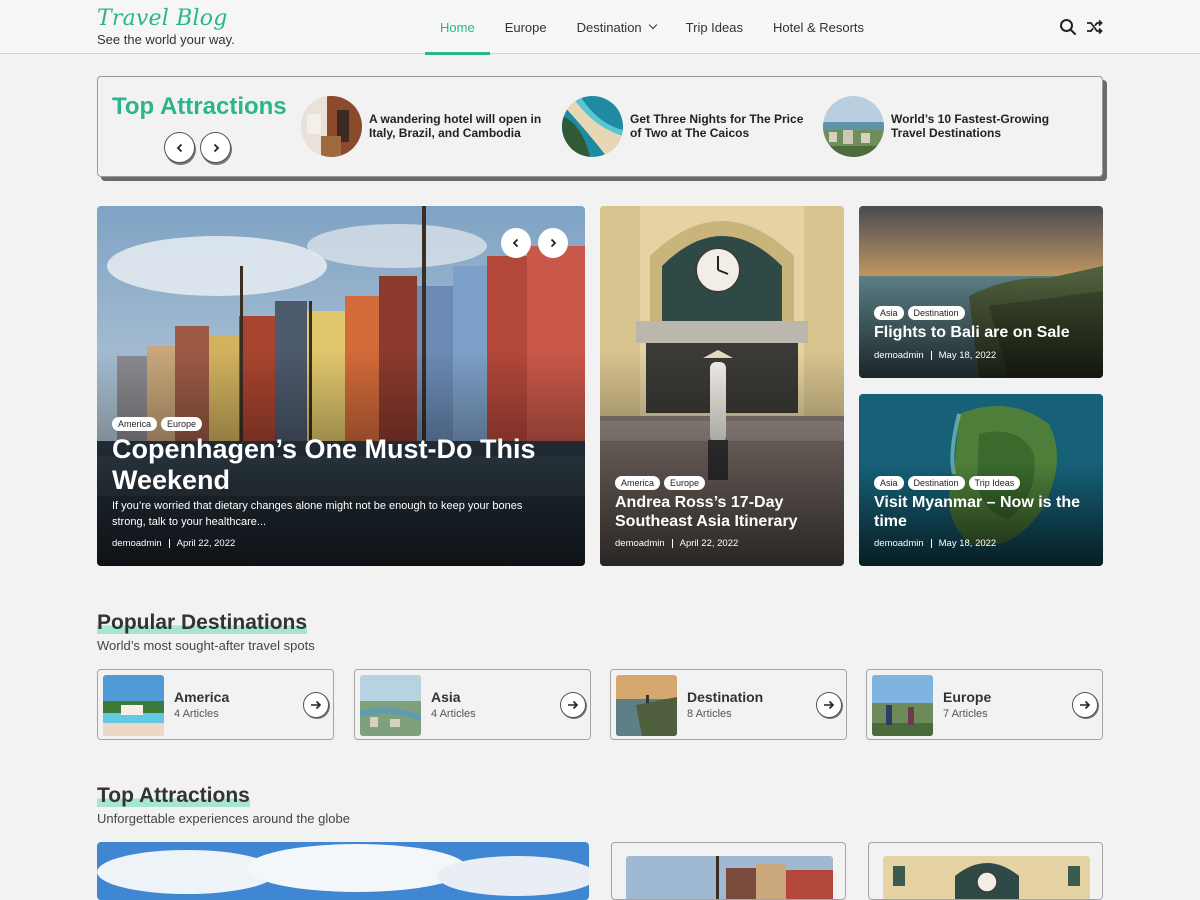  What do you see at coordinates (166, 39) in the screenshot?
I see `logo-tagline: See the world your way.` at bounding box center [166, 39].